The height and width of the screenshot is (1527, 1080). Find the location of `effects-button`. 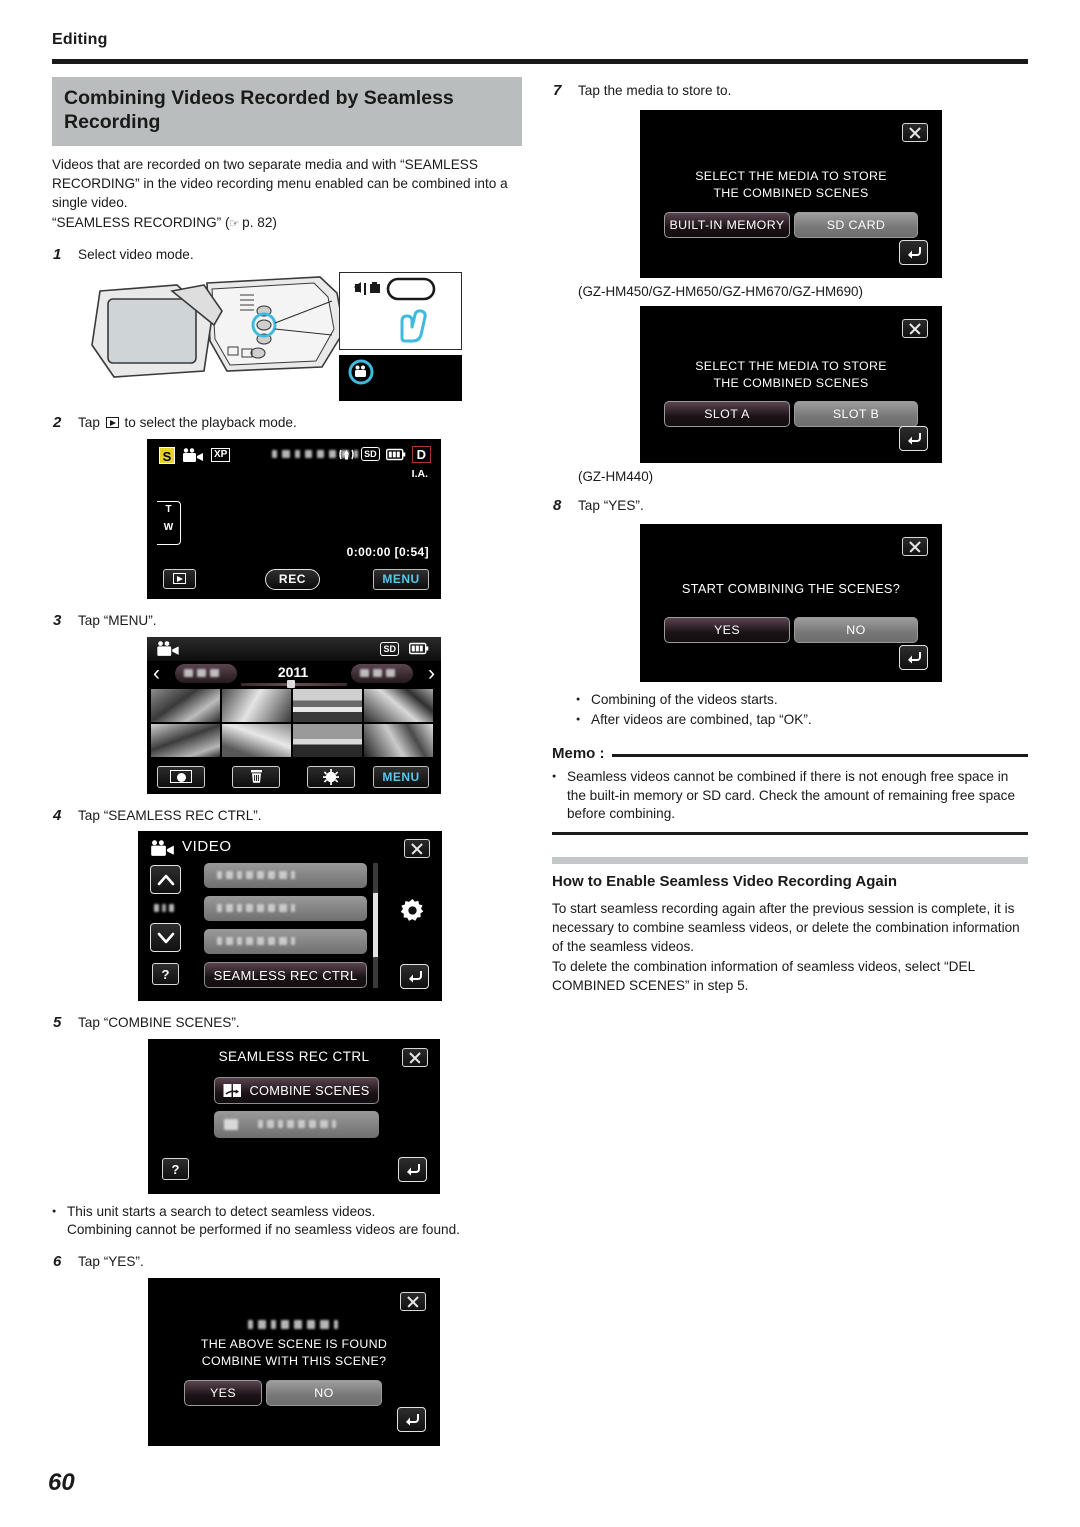

effects-button is located at coordinates (331, 776).